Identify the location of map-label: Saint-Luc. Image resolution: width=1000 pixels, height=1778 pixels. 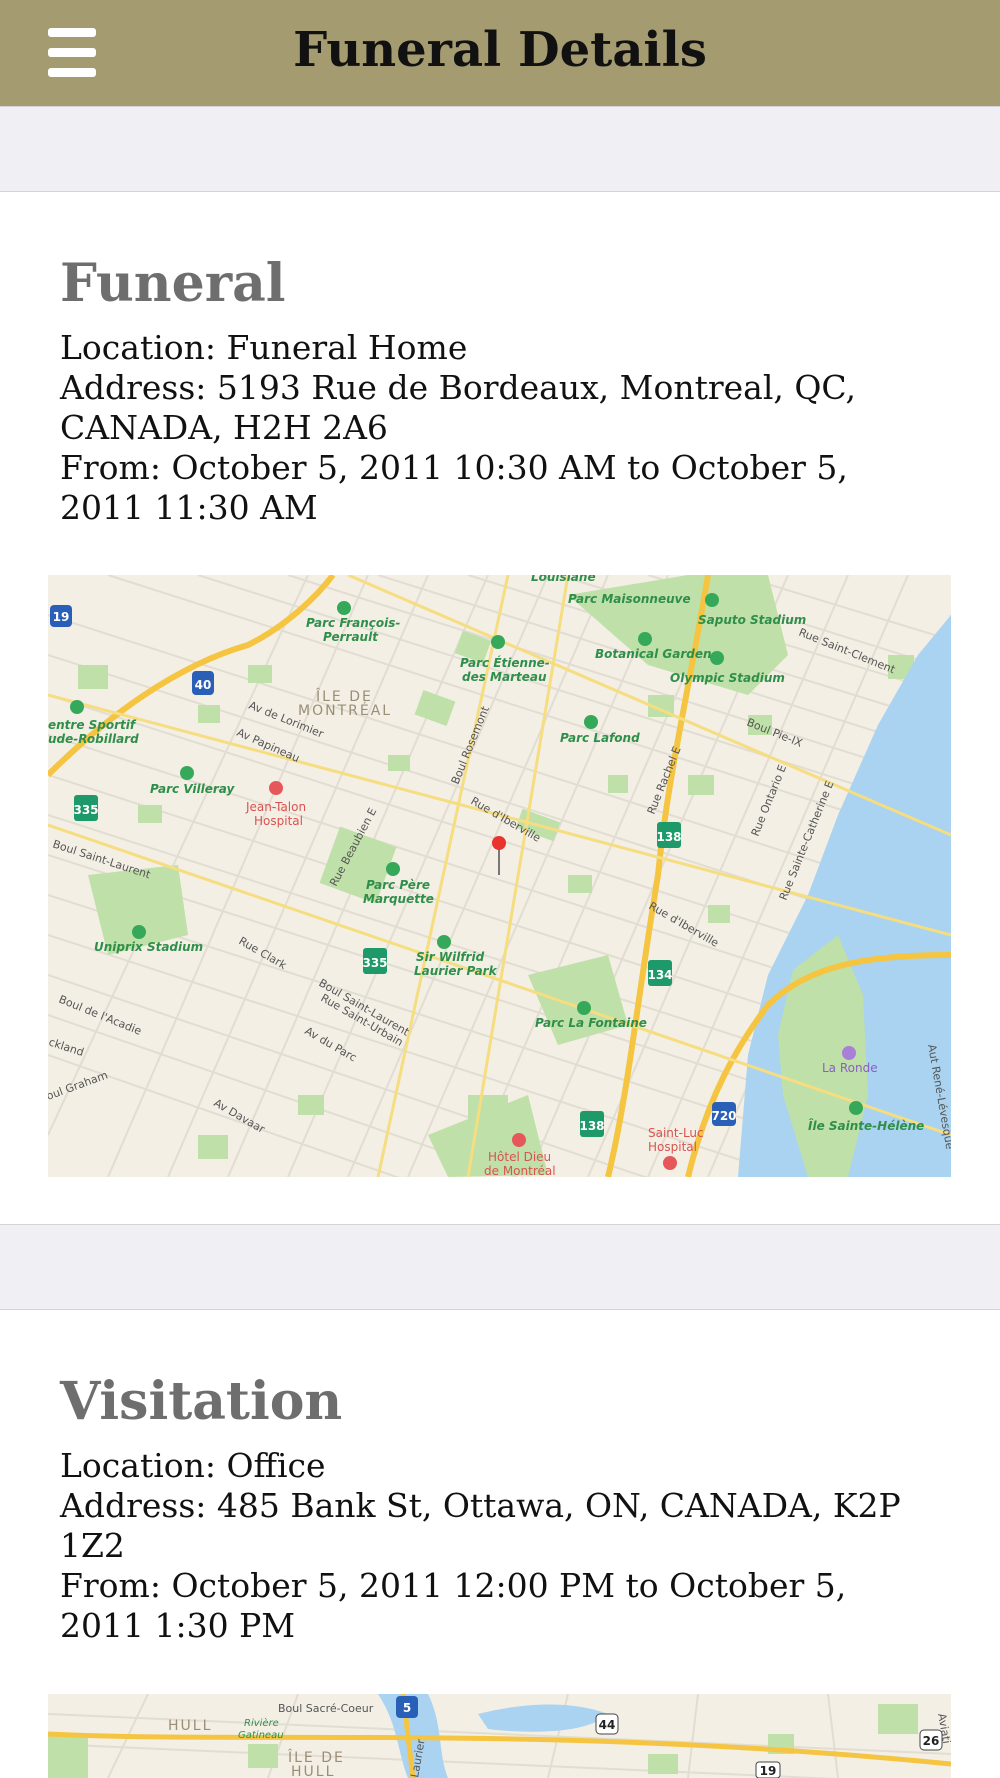
(676, 1133).